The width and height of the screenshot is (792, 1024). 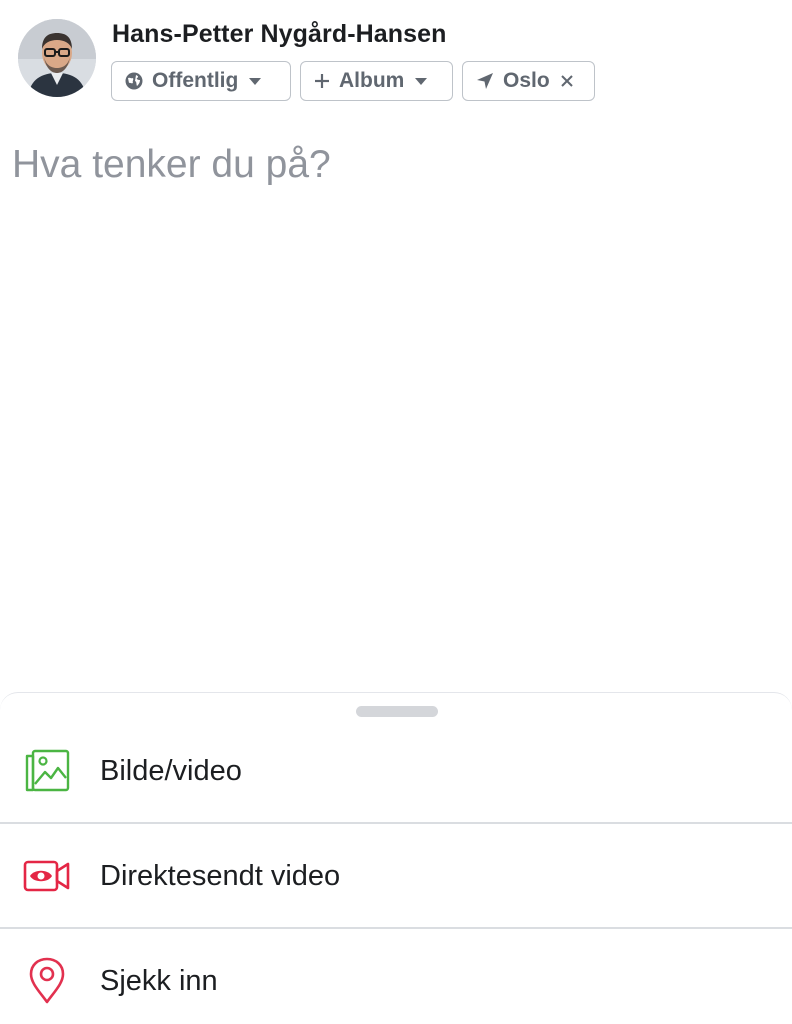 I want to click on close-icon, so click(x=567, y=81).